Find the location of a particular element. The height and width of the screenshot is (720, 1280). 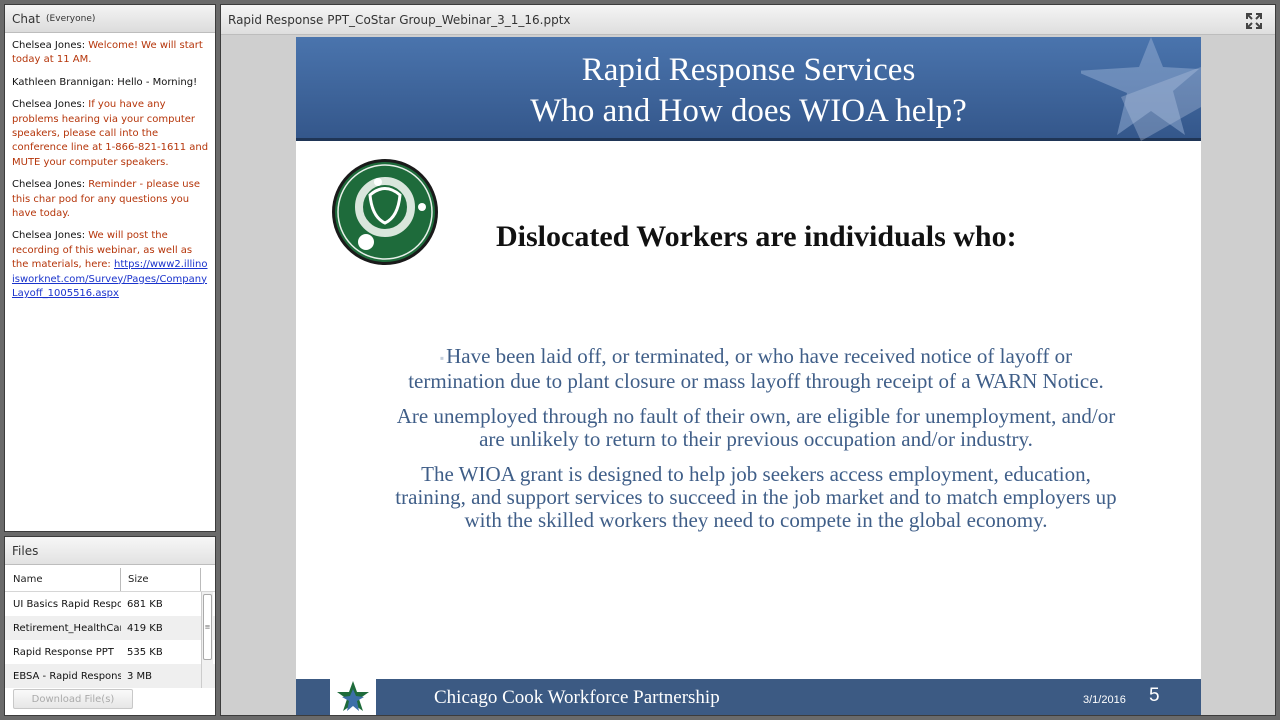

scroll-grip-icon: ≡ is located at coordinates (207, 627).